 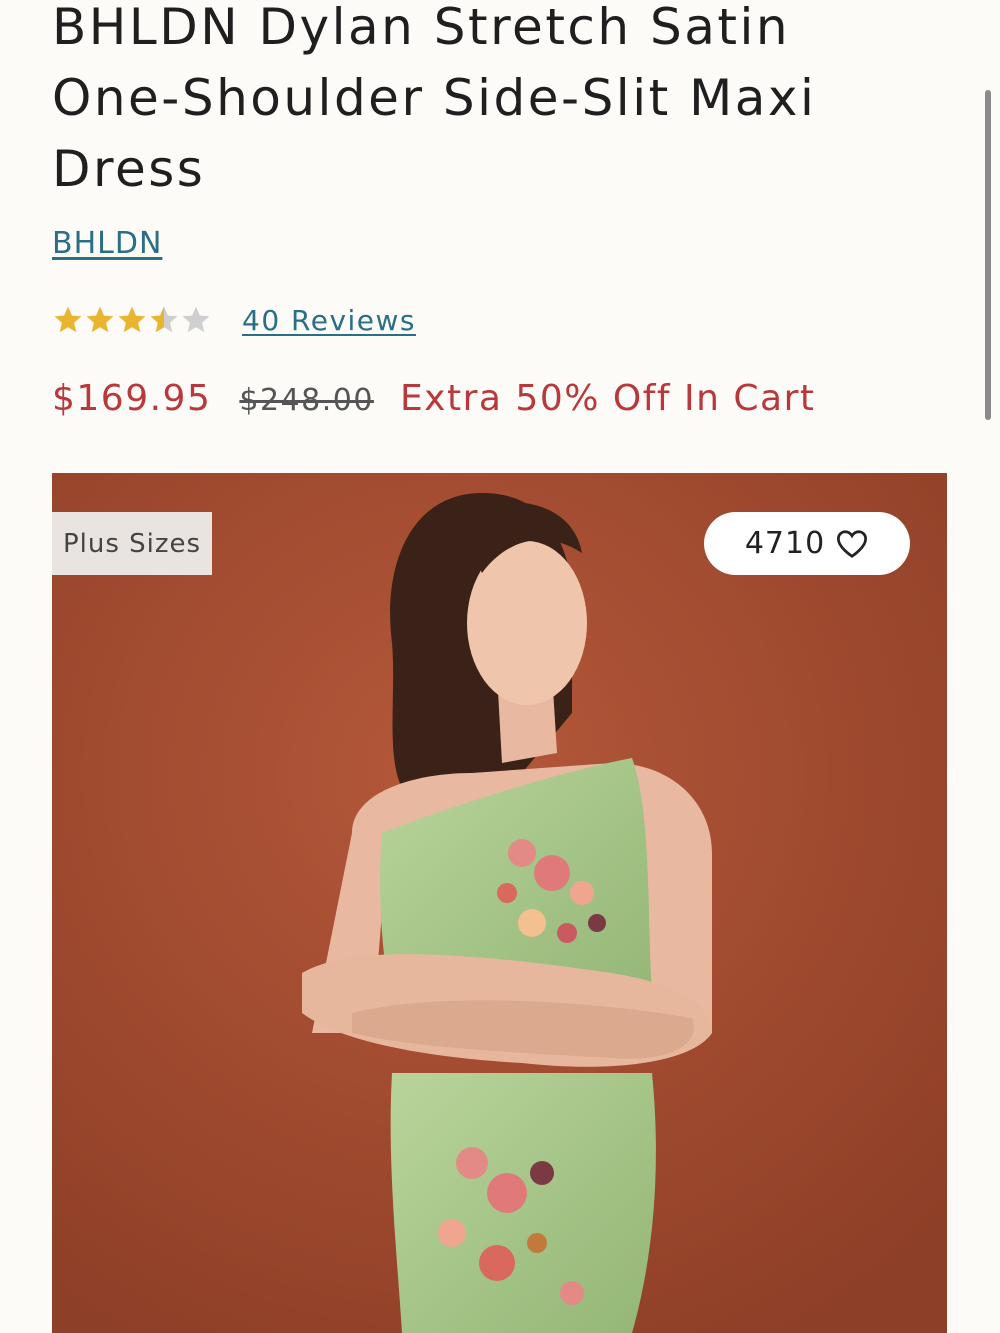 I want to click on reviews-link: 40 Reviews, so click(x=329, y=320).